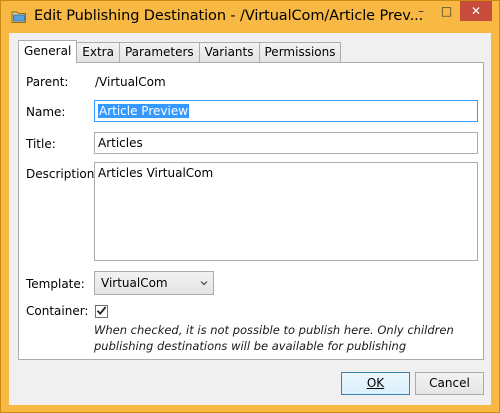 This screenshot has height=413, width=500. I want to click on template-label: Template:, so click(55, 284).